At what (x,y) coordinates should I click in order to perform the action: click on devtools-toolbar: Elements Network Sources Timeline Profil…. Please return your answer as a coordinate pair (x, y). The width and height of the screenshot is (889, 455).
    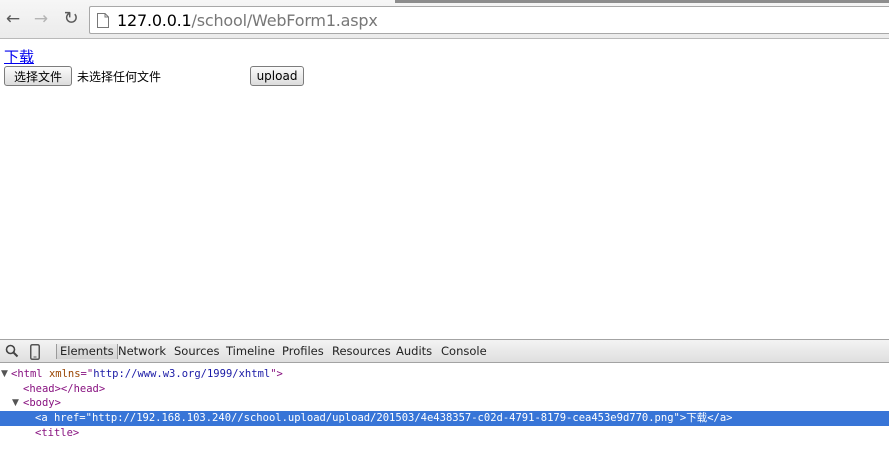
    Looking at the image, I should click on (444, 351).